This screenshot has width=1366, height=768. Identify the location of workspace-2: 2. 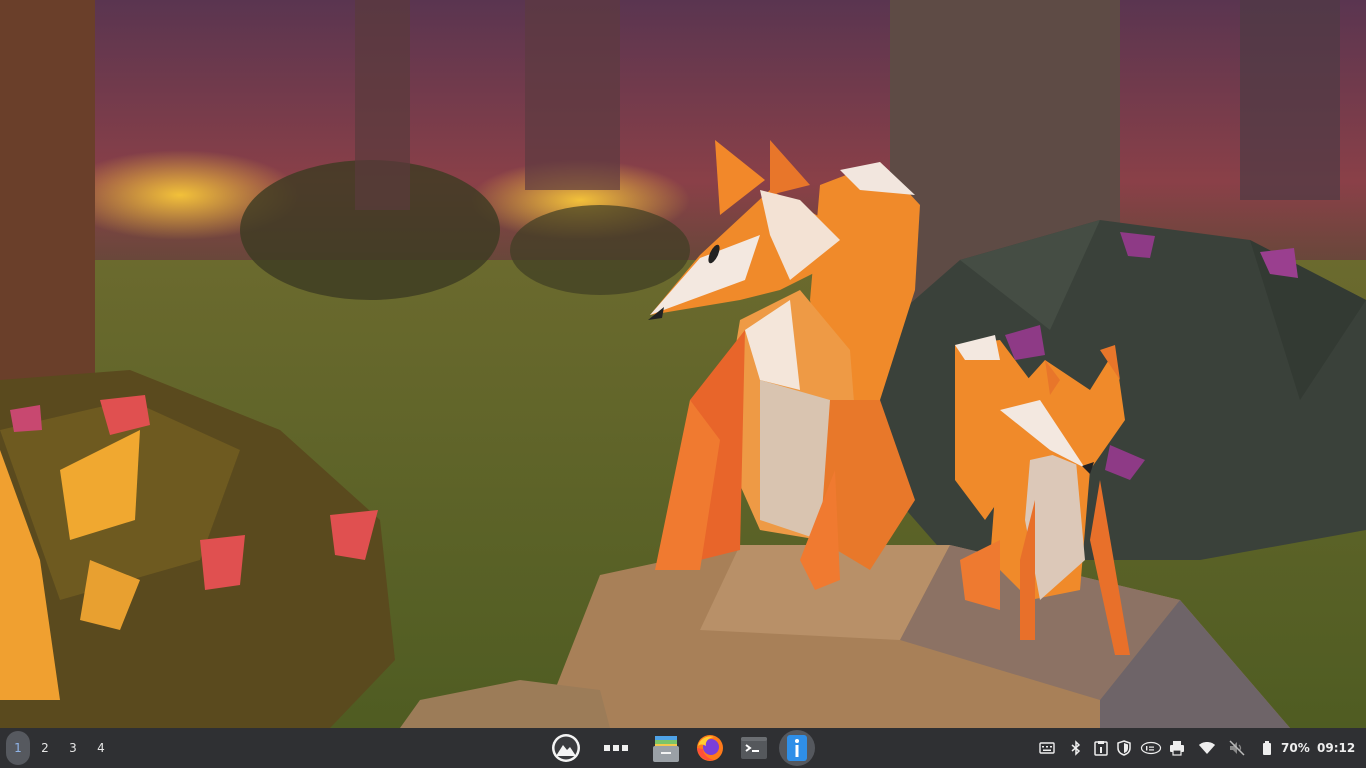
(45, 748).